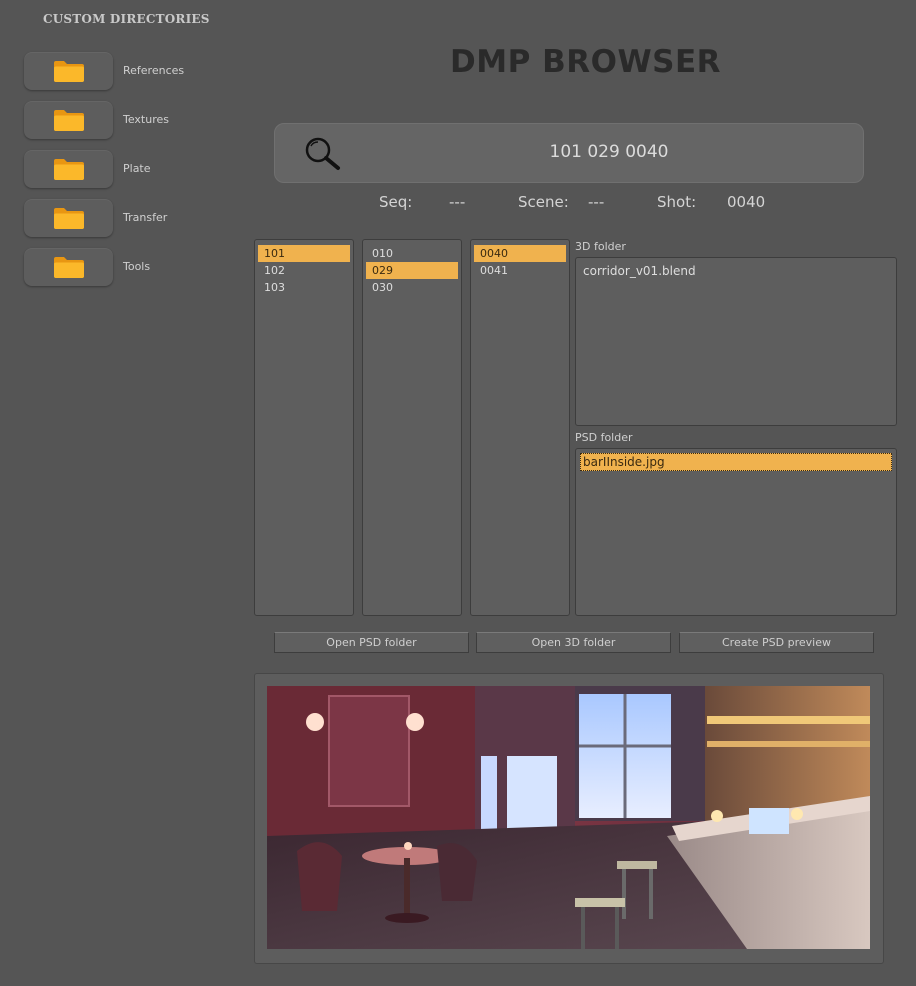  Describe the element at coordinates (412, 287) in the screenshot. I see `scene-item: 030` at that location.